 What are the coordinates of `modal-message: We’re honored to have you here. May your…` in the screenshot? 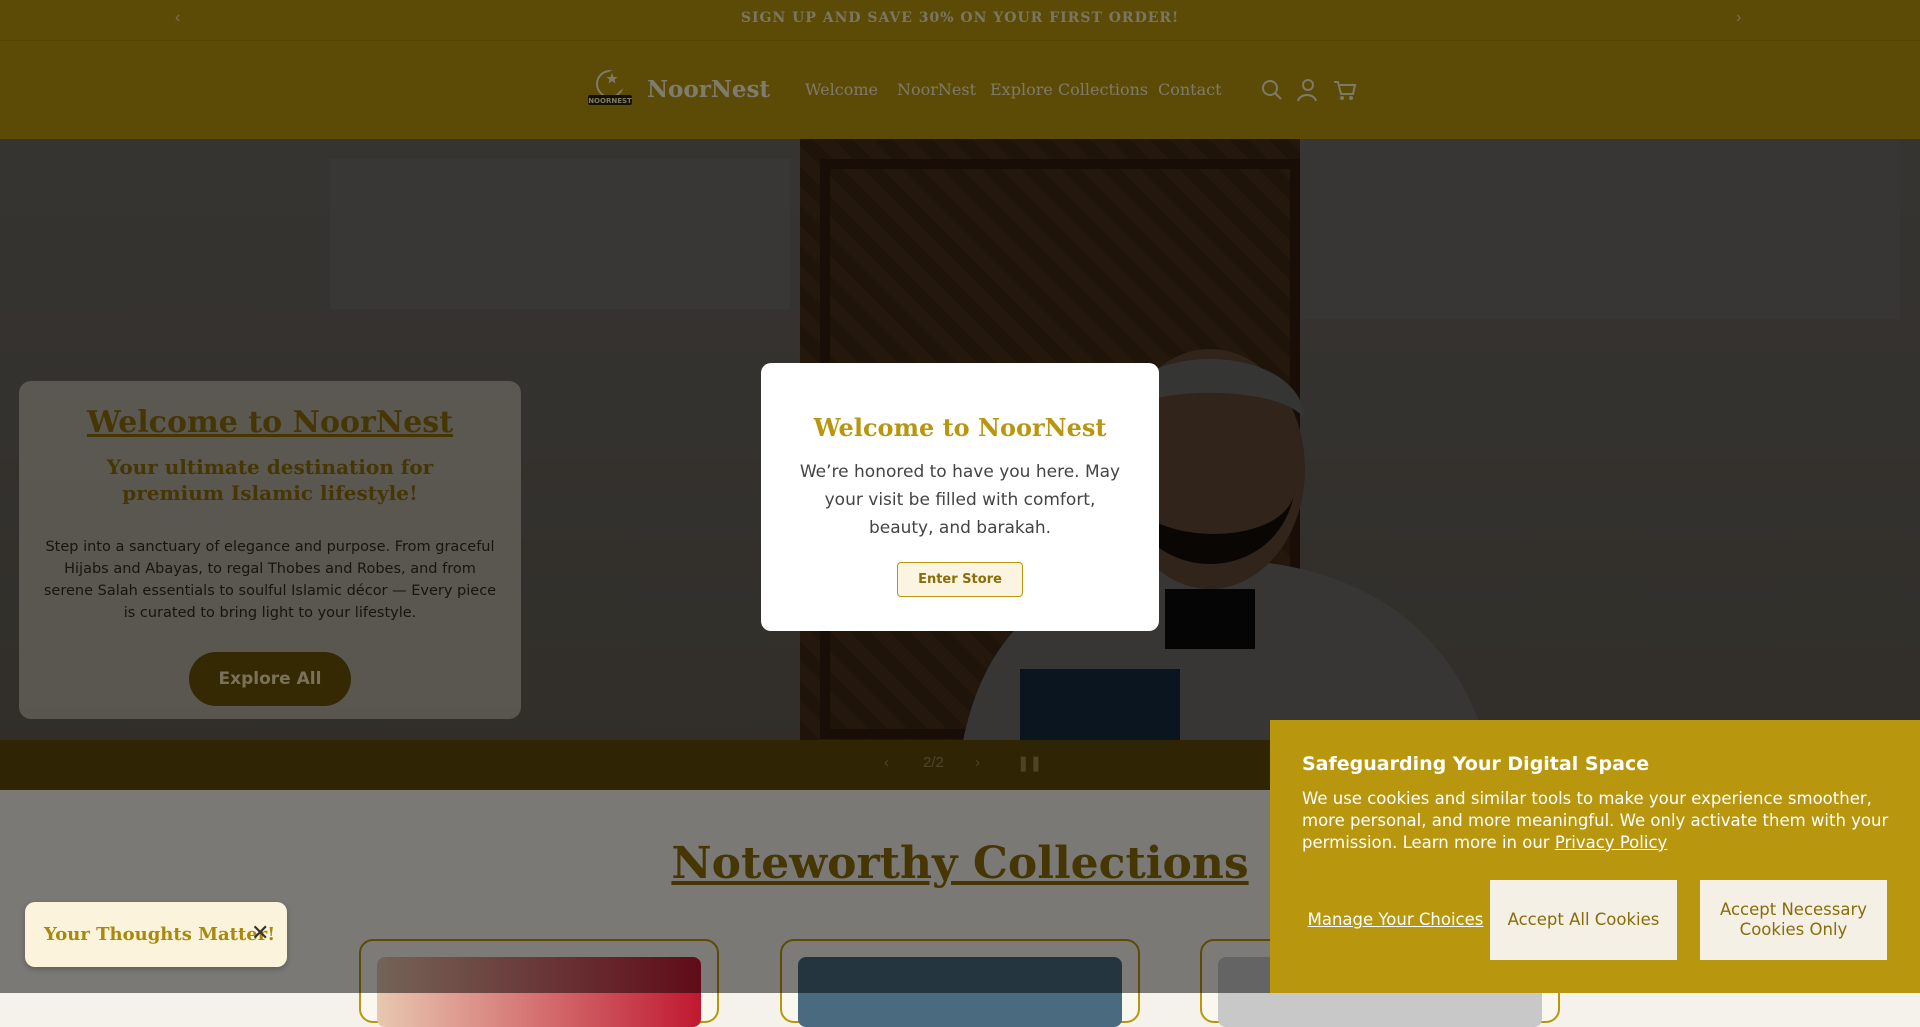 It's located at (960, 500).